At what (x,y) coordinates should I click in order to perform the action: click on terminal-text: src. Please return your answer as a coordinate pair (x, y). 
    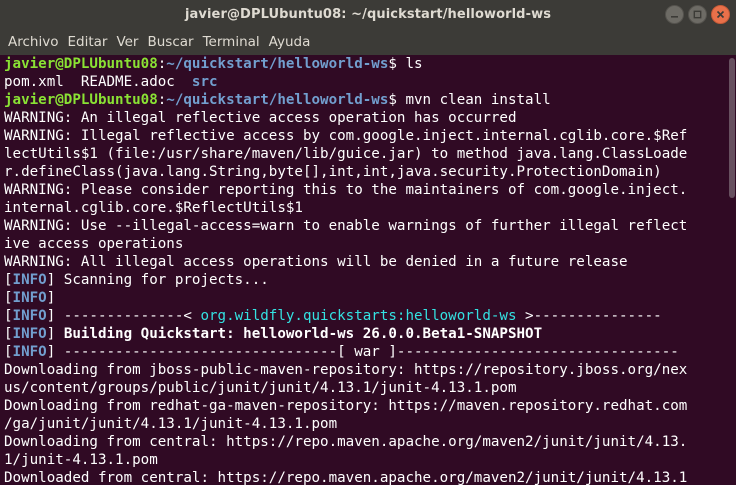
    Looking at the image, I should click on (204, 82).